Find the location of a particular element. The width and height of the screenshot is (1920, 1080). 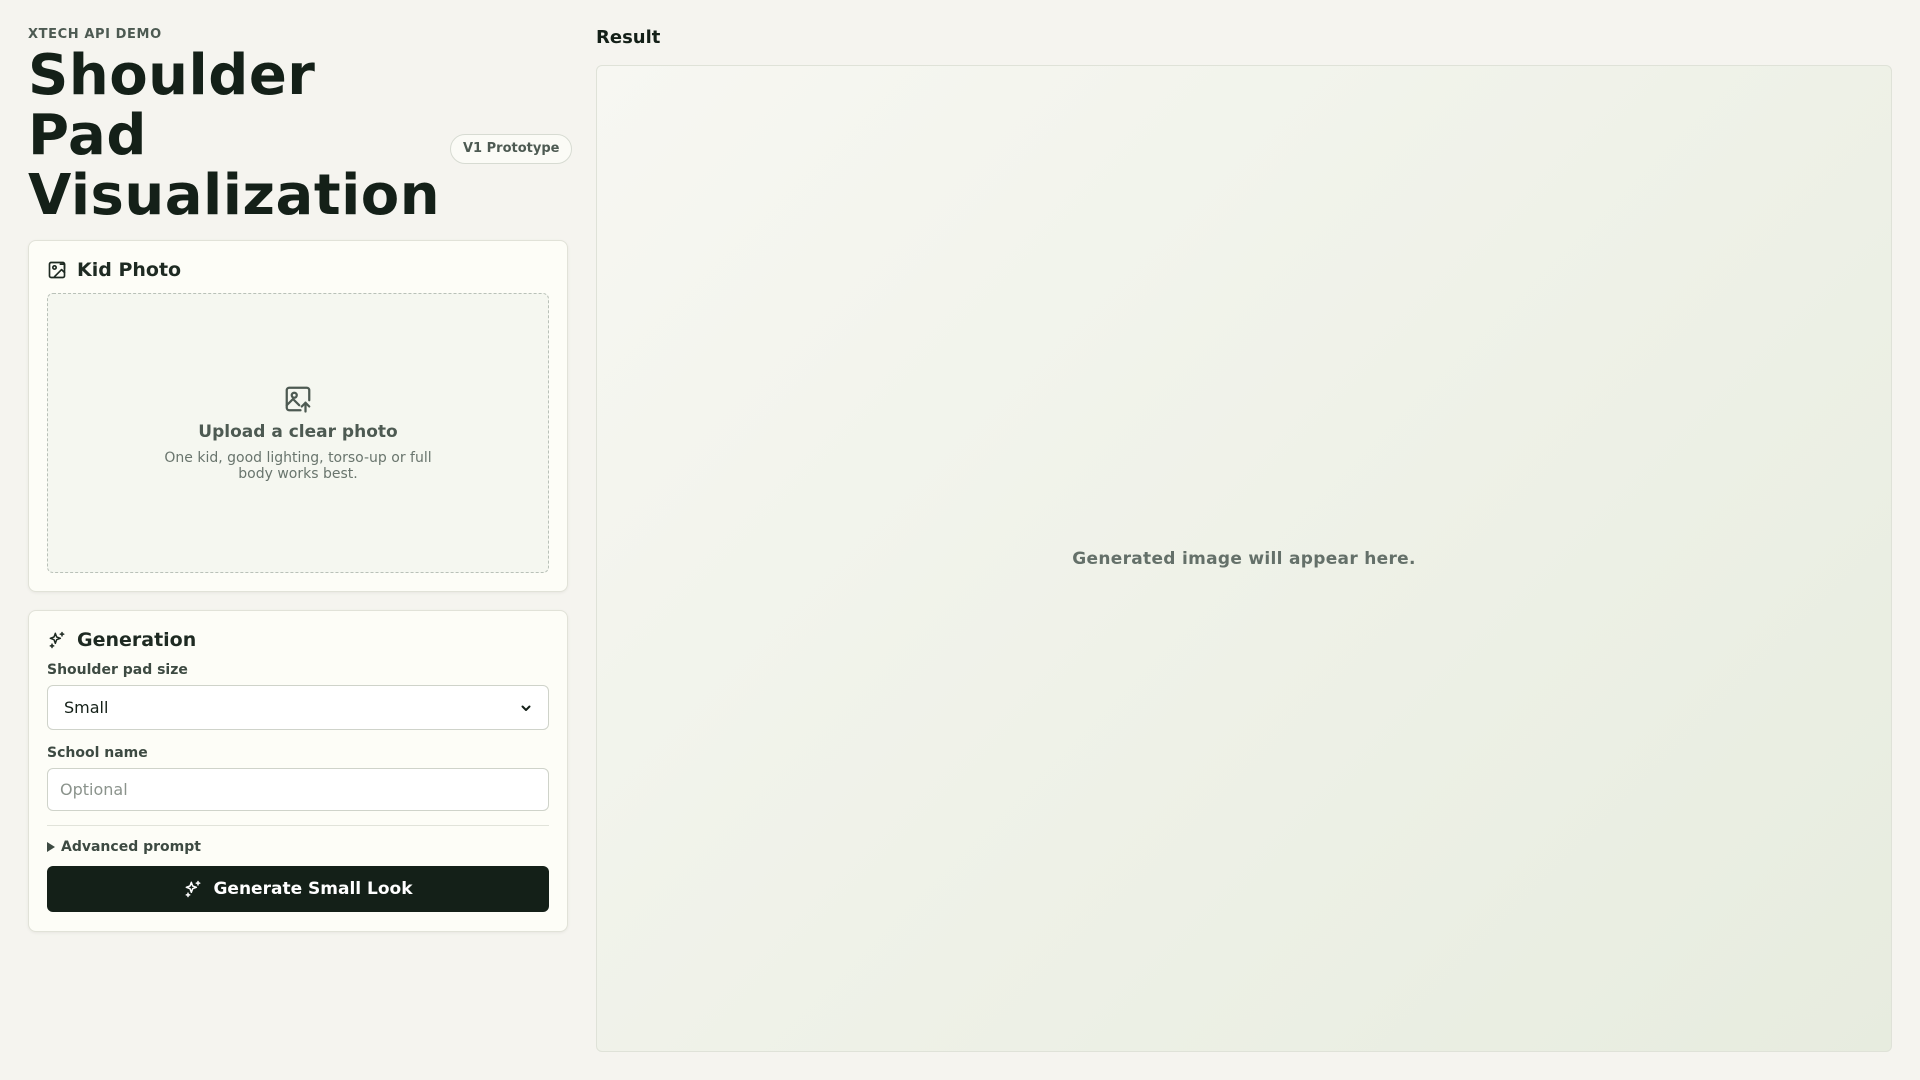

dropzone-title: Upload a clear photo is located at coordinates (298, 432).